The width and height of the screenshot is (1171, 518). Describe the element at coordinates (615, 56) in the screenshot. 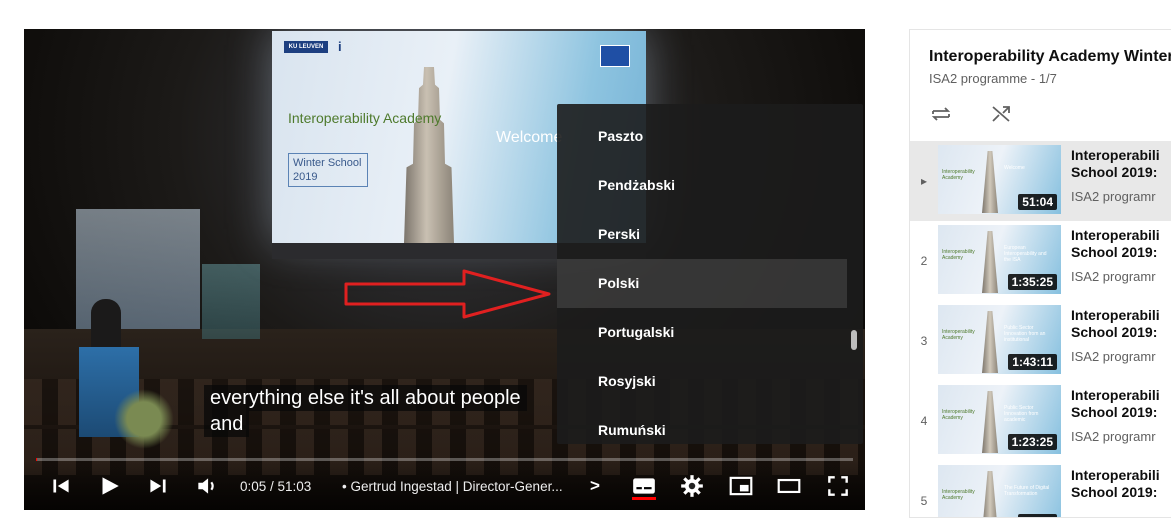

I see `eu-flag-logo` at that location.